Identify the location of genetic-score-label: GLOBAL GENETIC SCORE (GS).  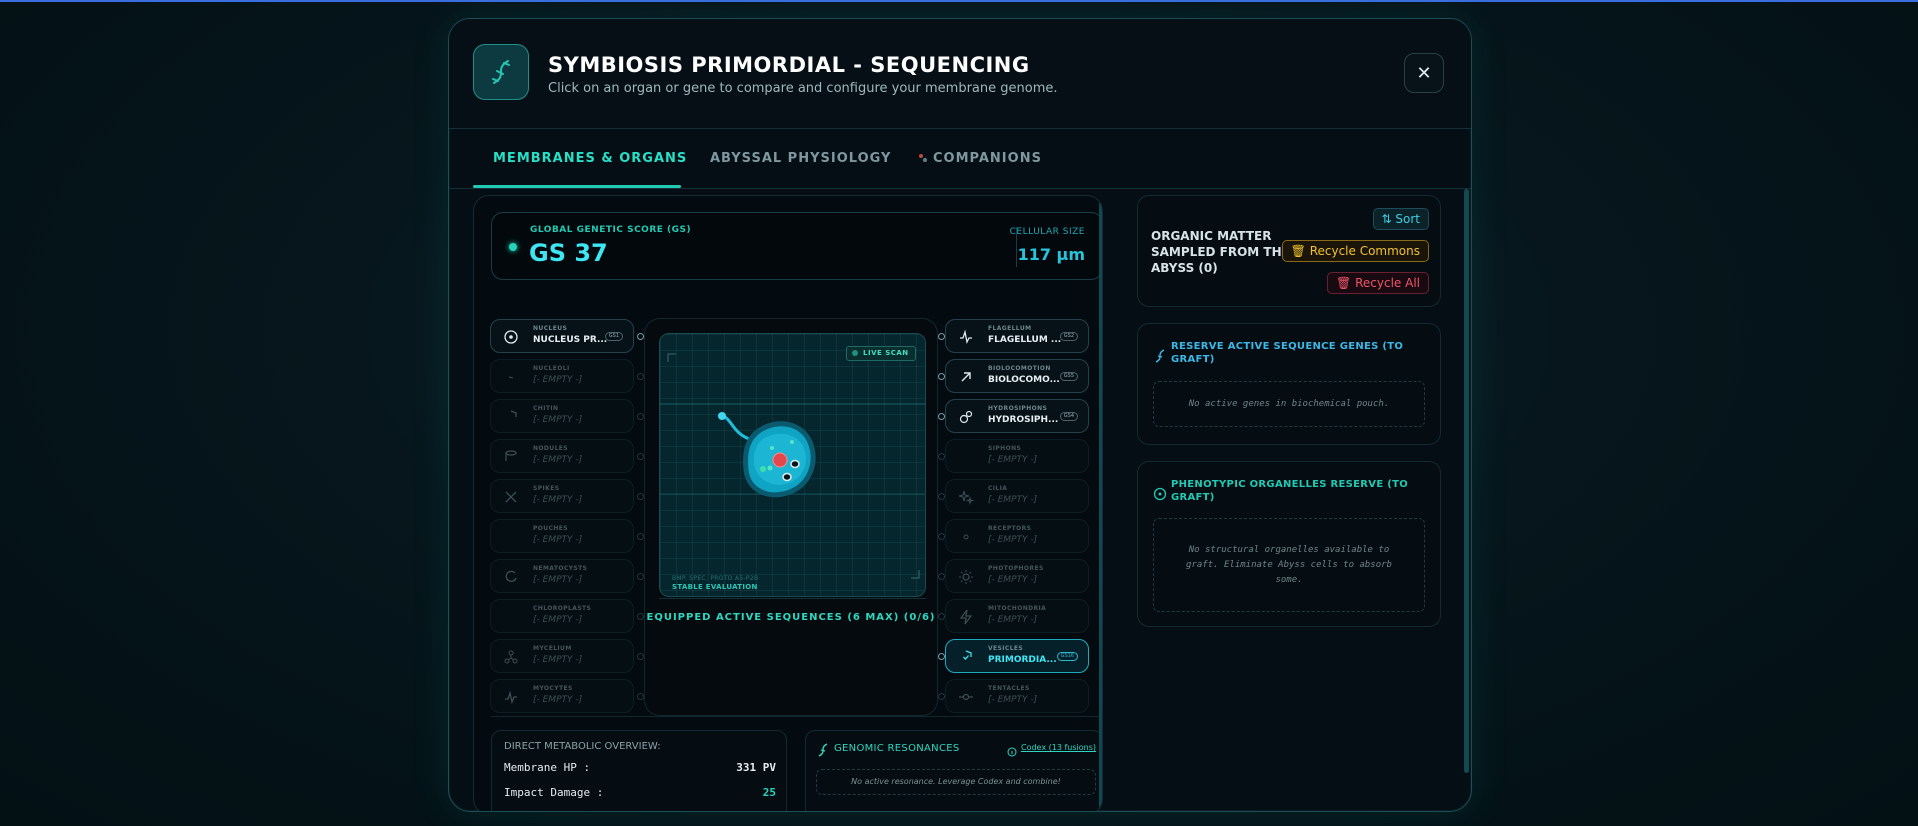
(611, 230).